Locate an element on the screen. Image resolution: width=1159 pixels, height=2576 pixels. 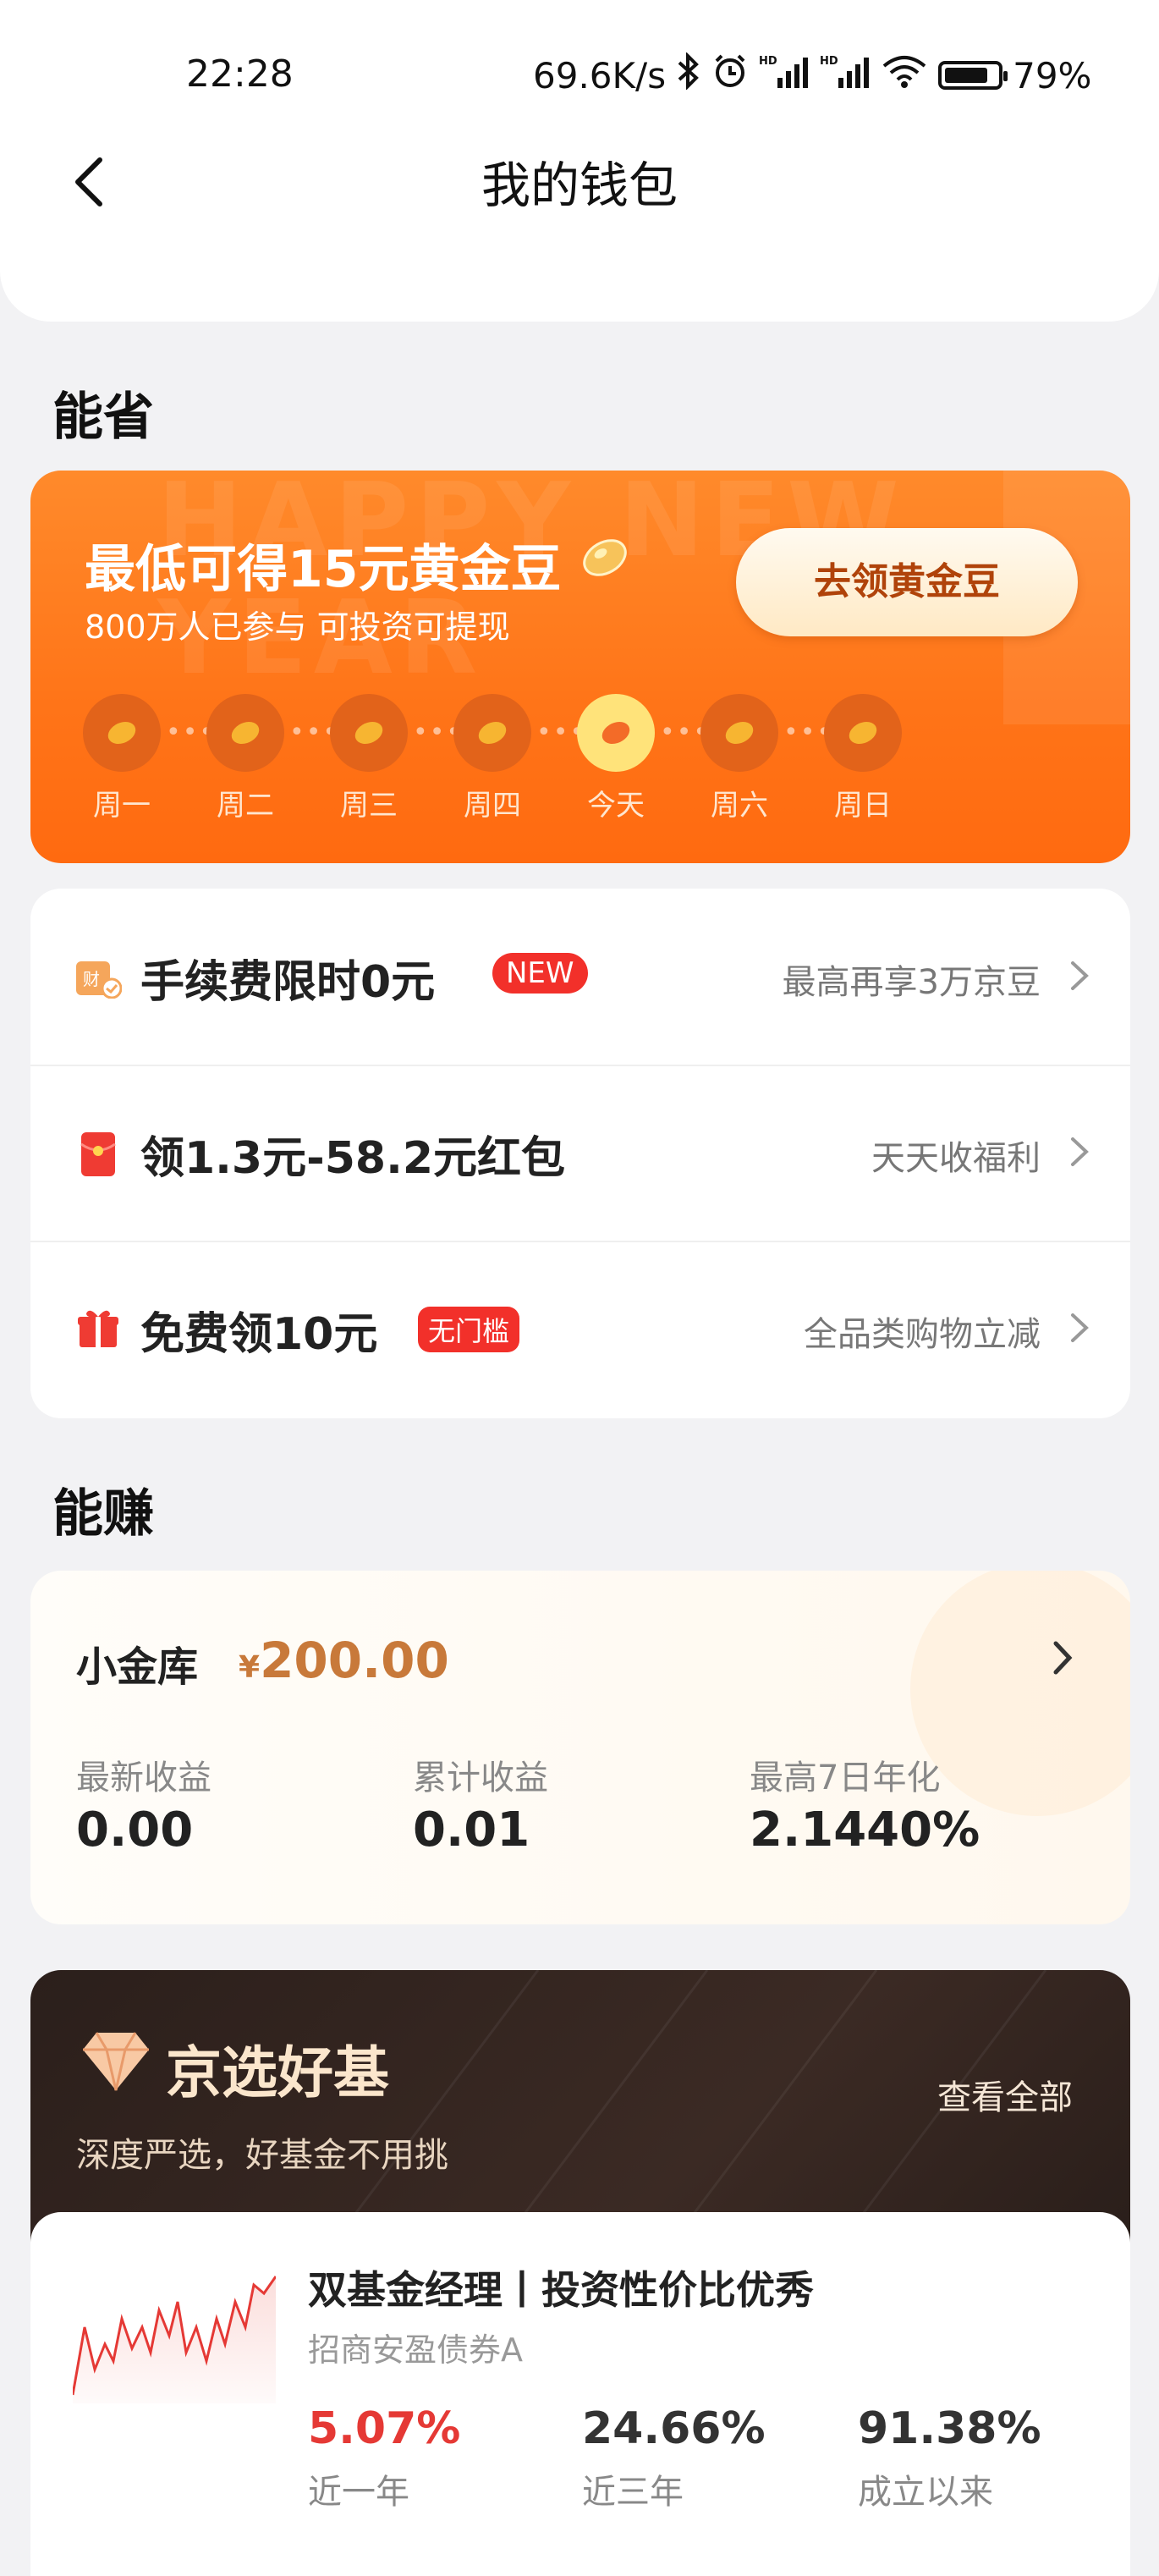
currency-symbol: ¥ is located at coordinates (250, 1667).